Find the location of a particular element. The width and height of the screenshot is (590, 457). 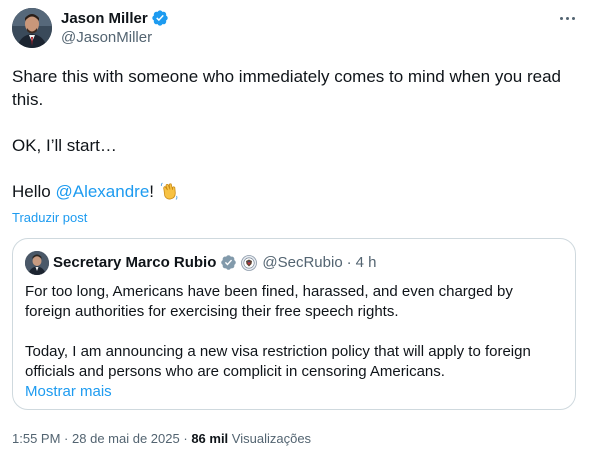

more-options-icon is located at coordinates (567, 18).